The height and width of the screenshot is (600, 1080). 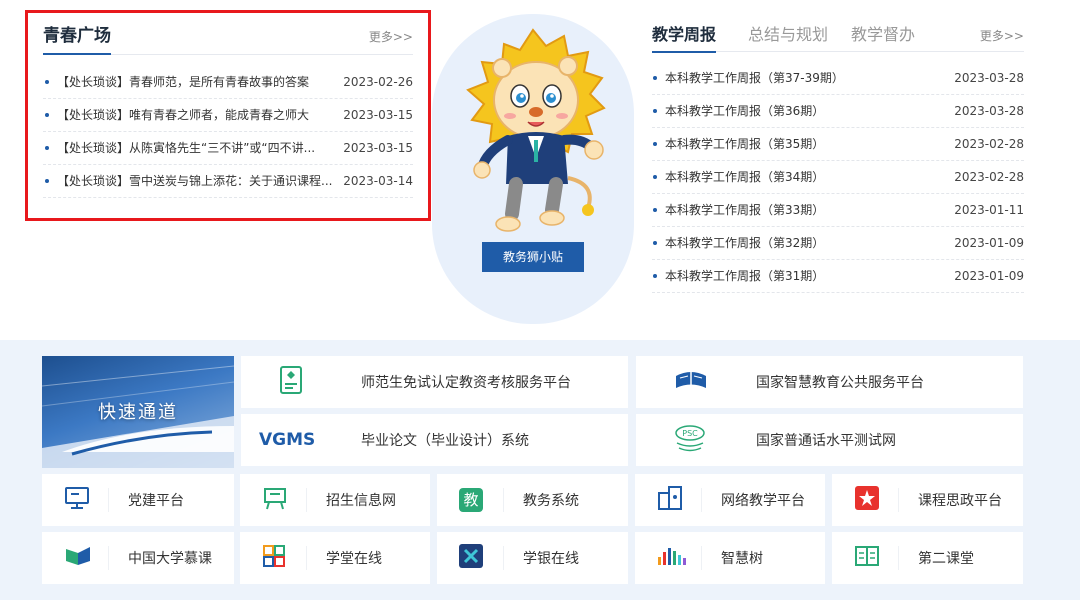 I want to click on psc-logo-text: PSC, so click(x=690, y=433).